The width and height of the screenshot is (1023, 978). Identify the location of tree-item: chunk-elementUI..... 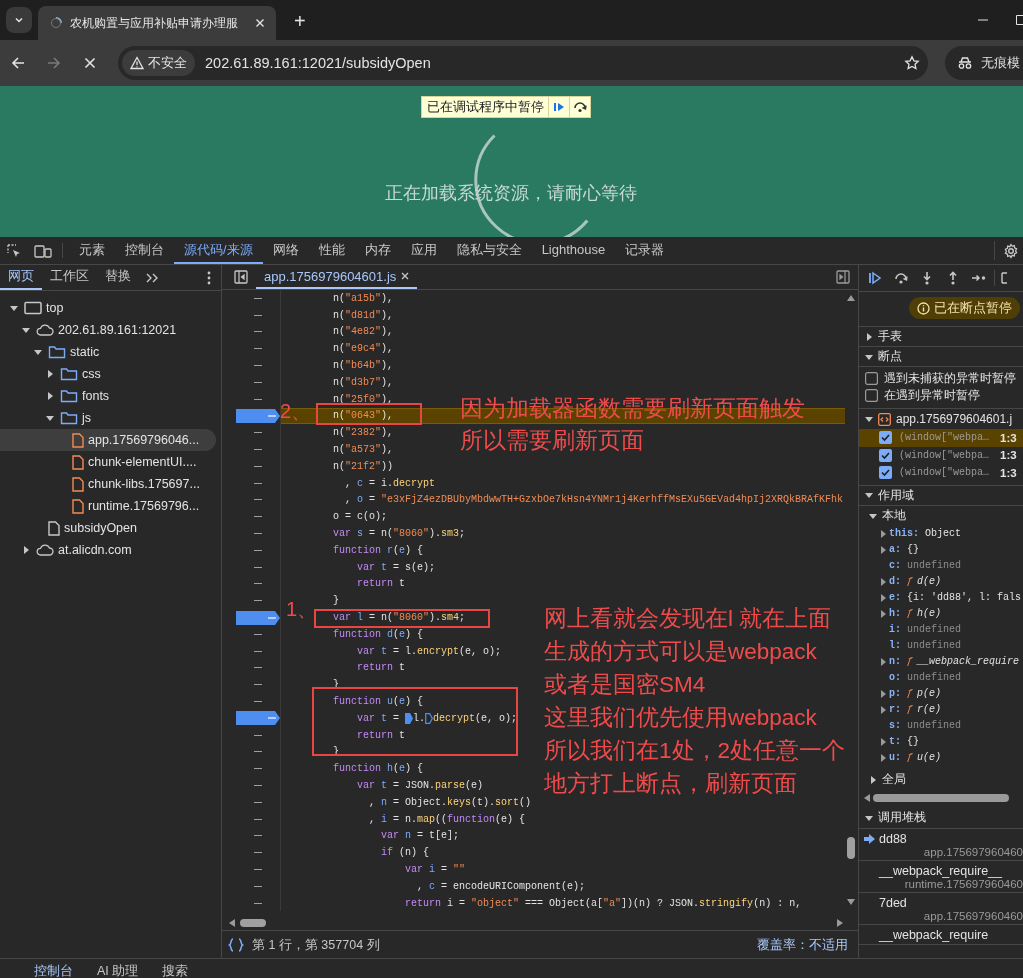
(108, 462).